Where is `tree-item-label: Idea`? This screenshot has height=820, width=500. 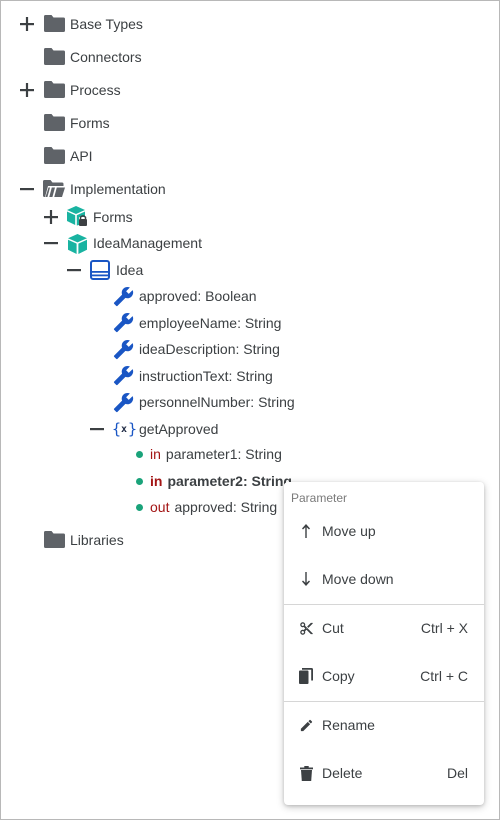
tree-item-label: Idea is located at coordinates (130, 270).